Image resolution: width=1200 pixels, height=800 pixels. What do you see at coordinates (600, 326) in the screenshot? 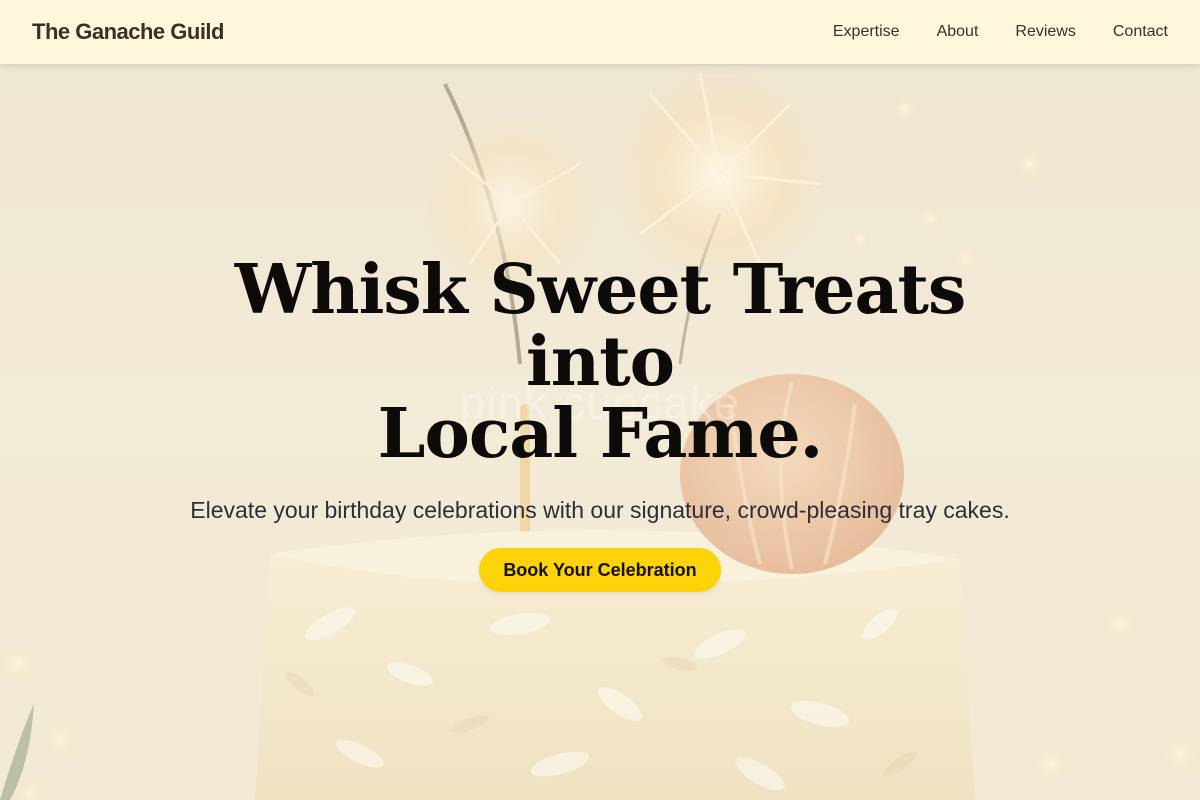
I see `hero-title-line-1: Whisk Sweet Treats into` at bounding box center [600, 326].